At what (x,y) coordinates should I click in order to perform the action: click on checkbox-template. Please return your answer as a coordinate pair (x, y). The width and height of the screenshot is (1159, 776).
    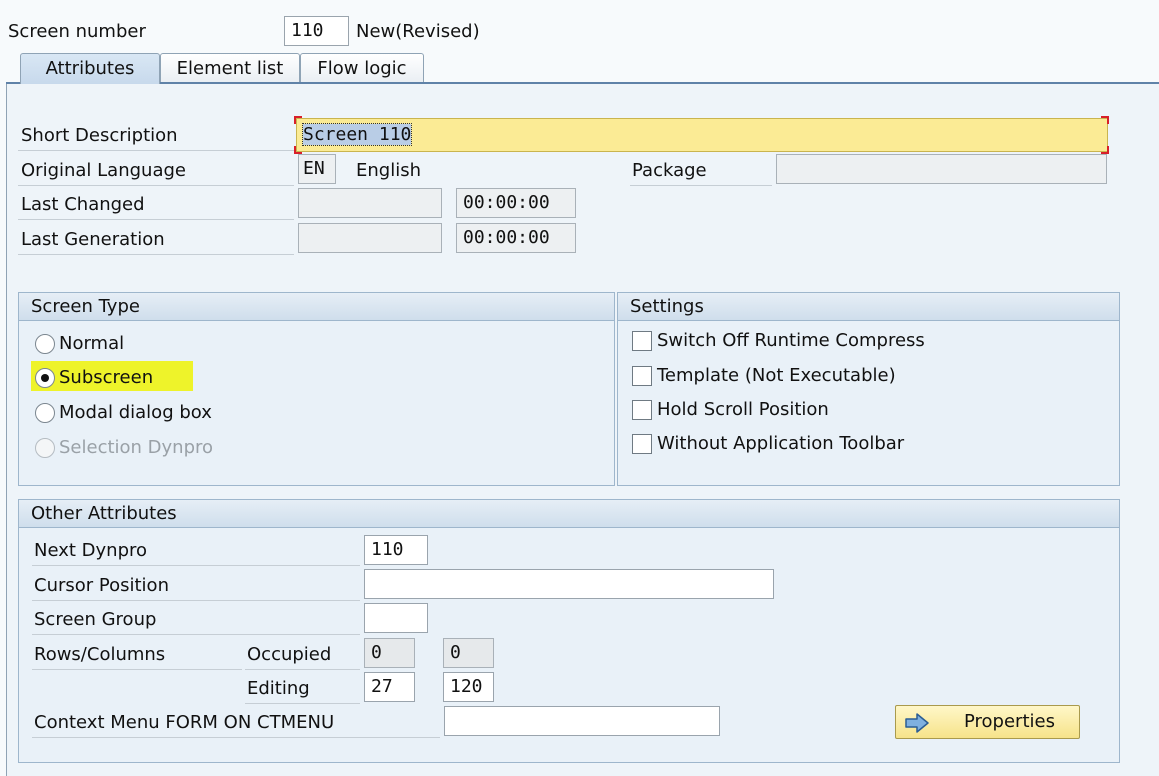
    Looking at the image, I should click on (642, 376).